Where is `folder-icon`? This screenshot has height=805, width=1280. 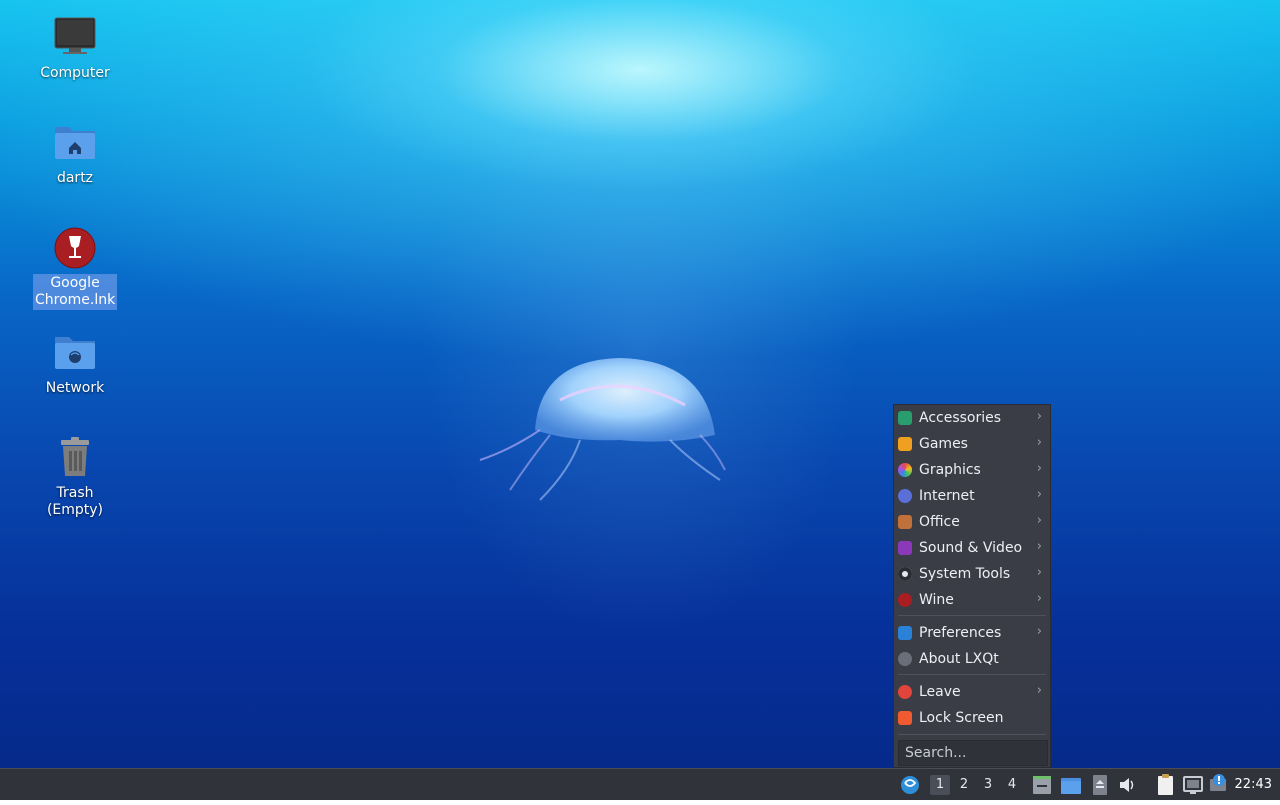 folder-icon is located at coordinates (1071, 786).